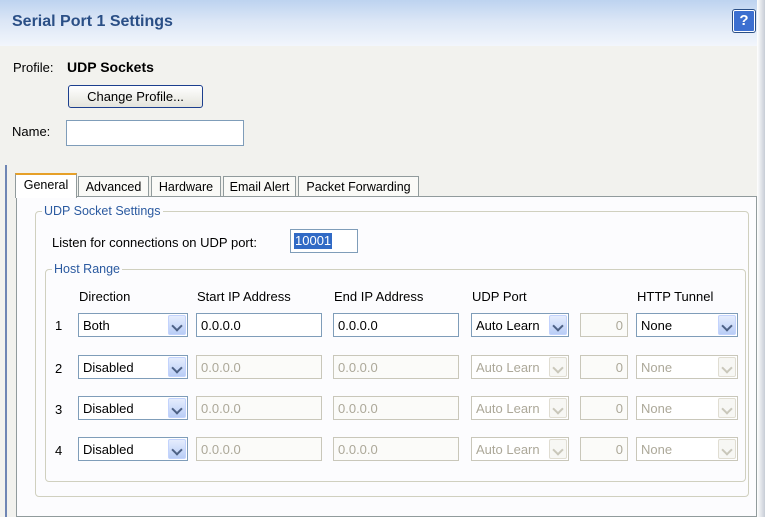 The width and height of the screenshot is (765, 517). What do you see at coordinates (744, 21) in the screenshot?
I see `help-icon: ?` at bounding box center [744, 21].